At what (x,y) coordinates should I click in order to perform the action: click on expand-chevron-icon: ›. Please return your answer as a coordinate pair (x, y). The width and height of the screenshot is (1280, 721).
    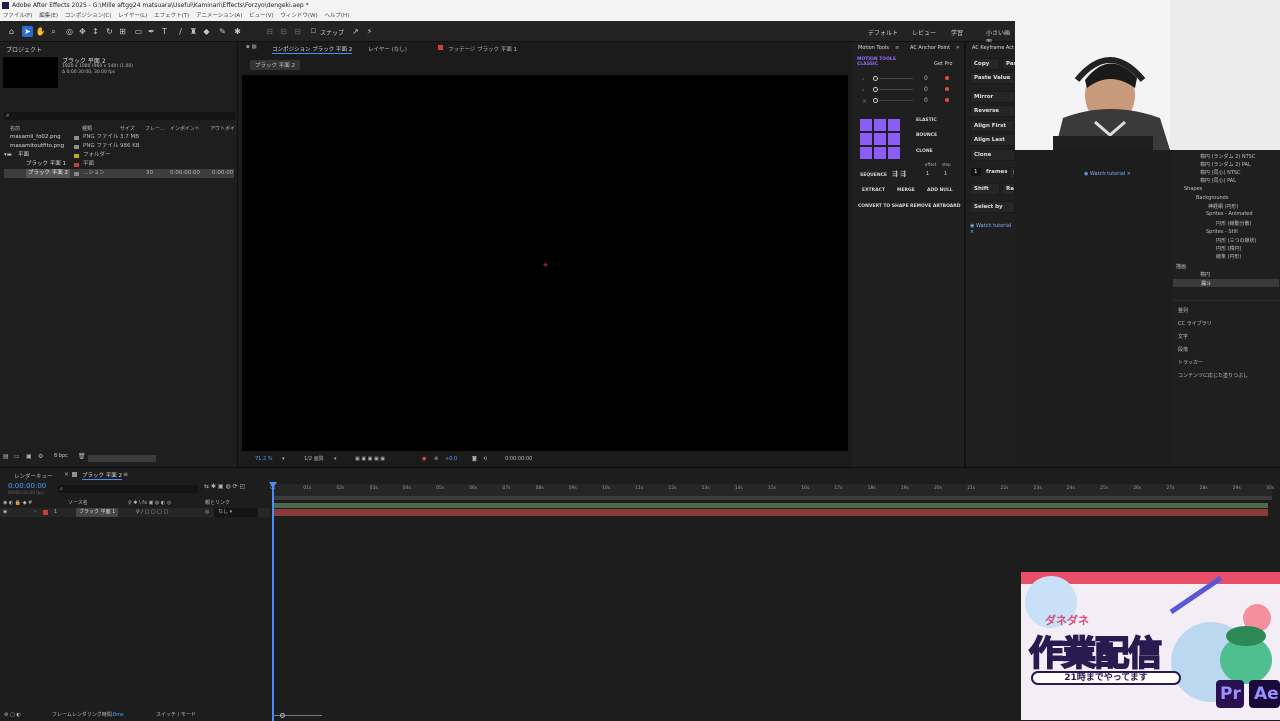
    Looking at the image, I should click on (35, 512).